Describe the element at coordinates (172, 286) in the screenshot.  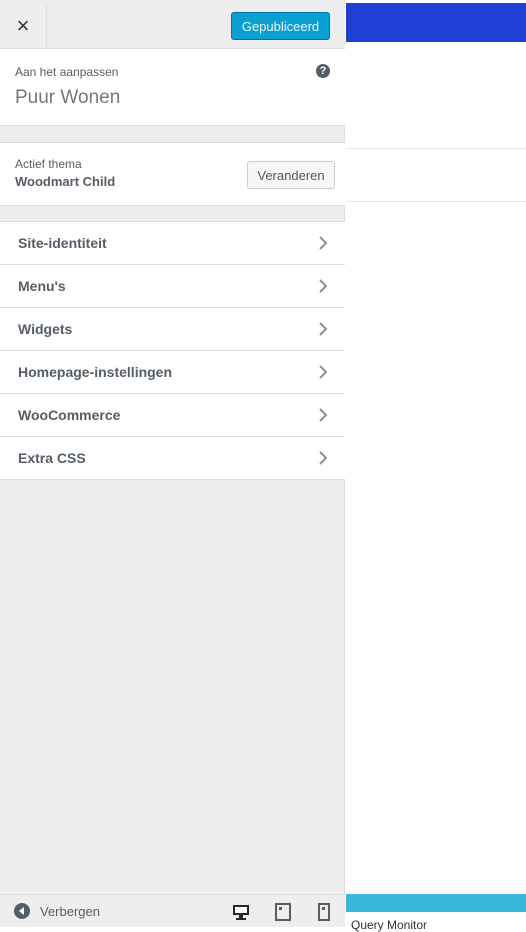
I see `section-menus: Menu's` at that location.